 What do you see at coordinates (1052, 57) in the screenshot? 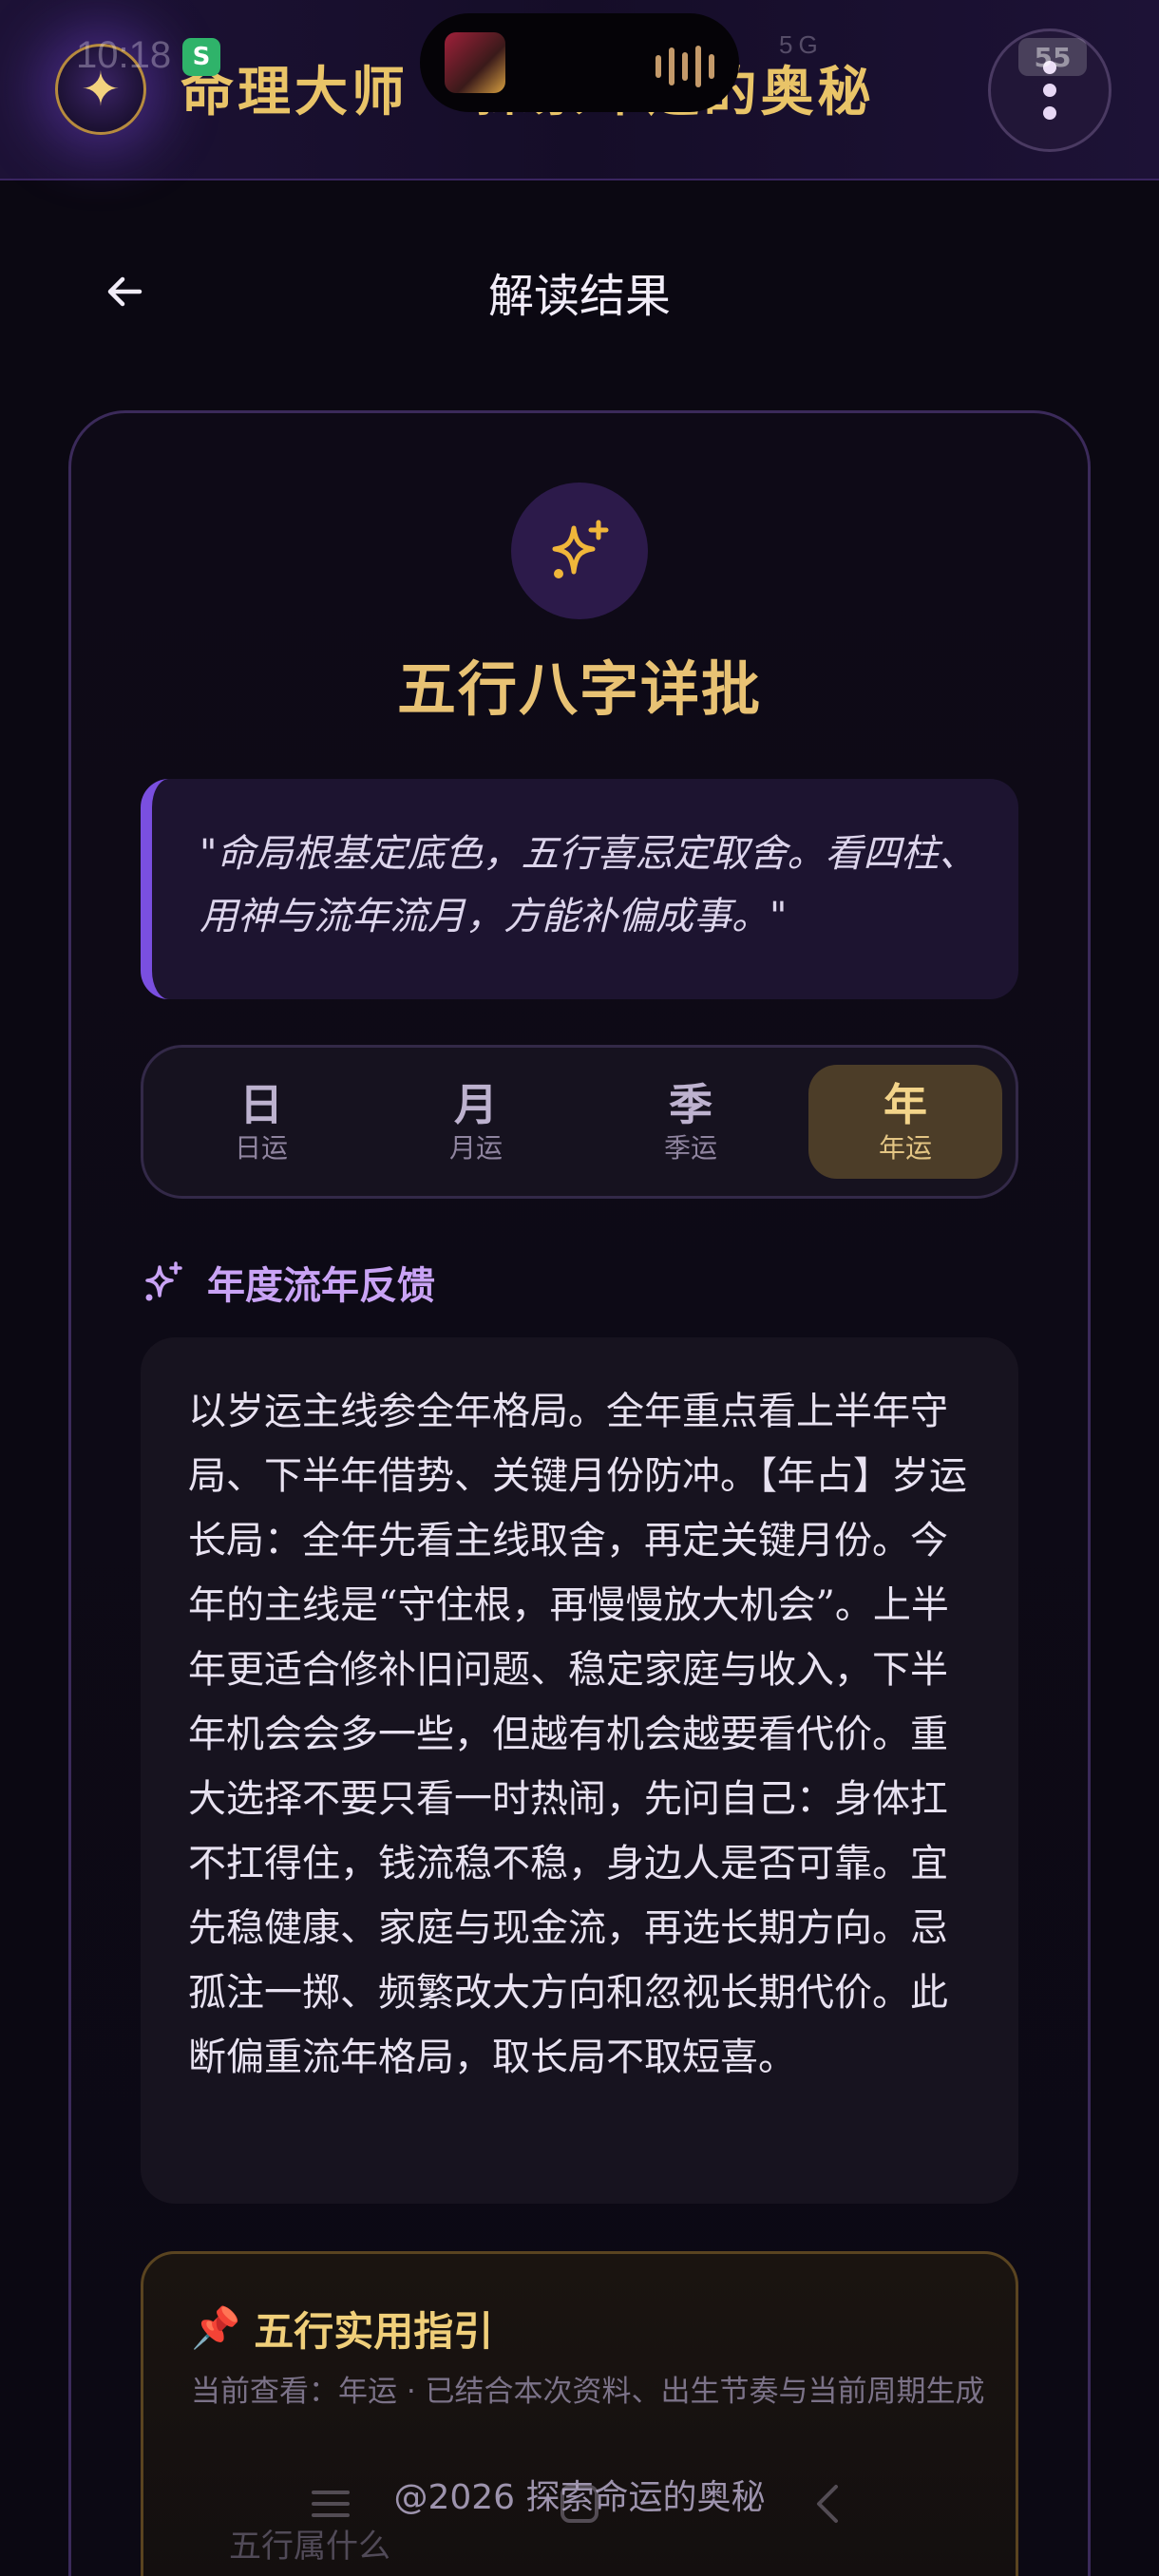
I see `battery-icon: 55` at bounding box center [1052, 57].